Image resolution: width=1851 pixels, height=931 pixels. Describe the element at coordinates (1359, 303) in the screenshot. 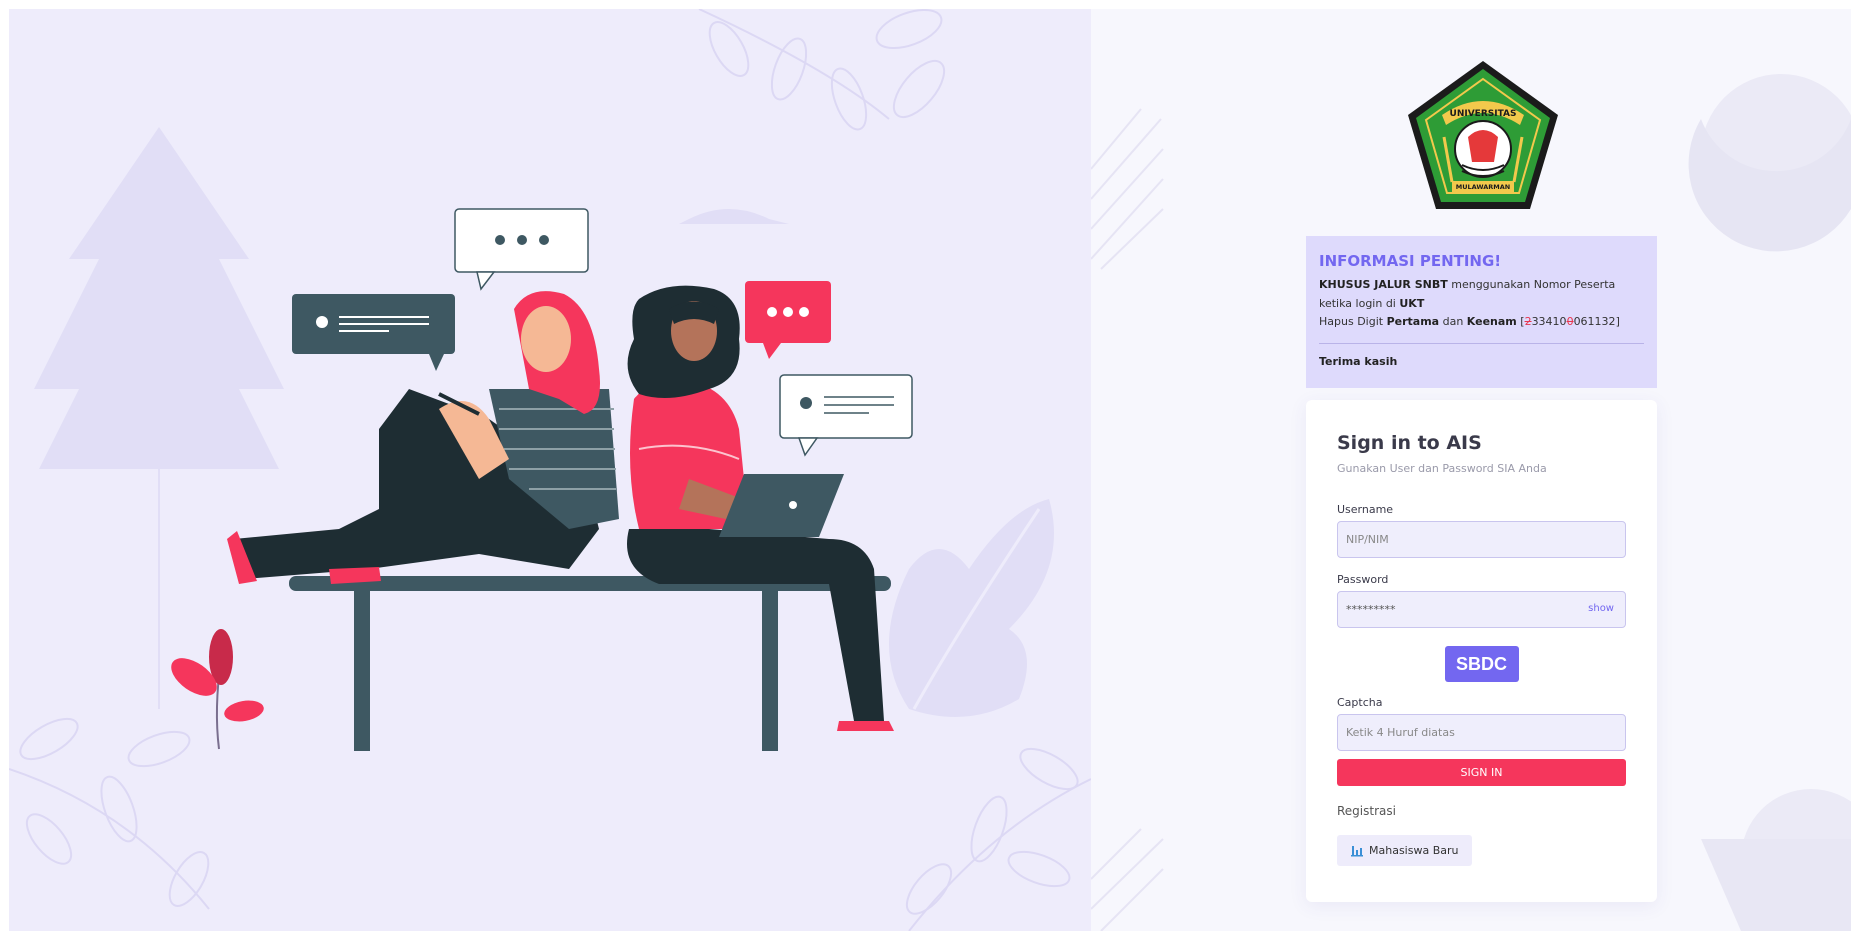

I see `info-line2-prefix: ketika login di` at that location.